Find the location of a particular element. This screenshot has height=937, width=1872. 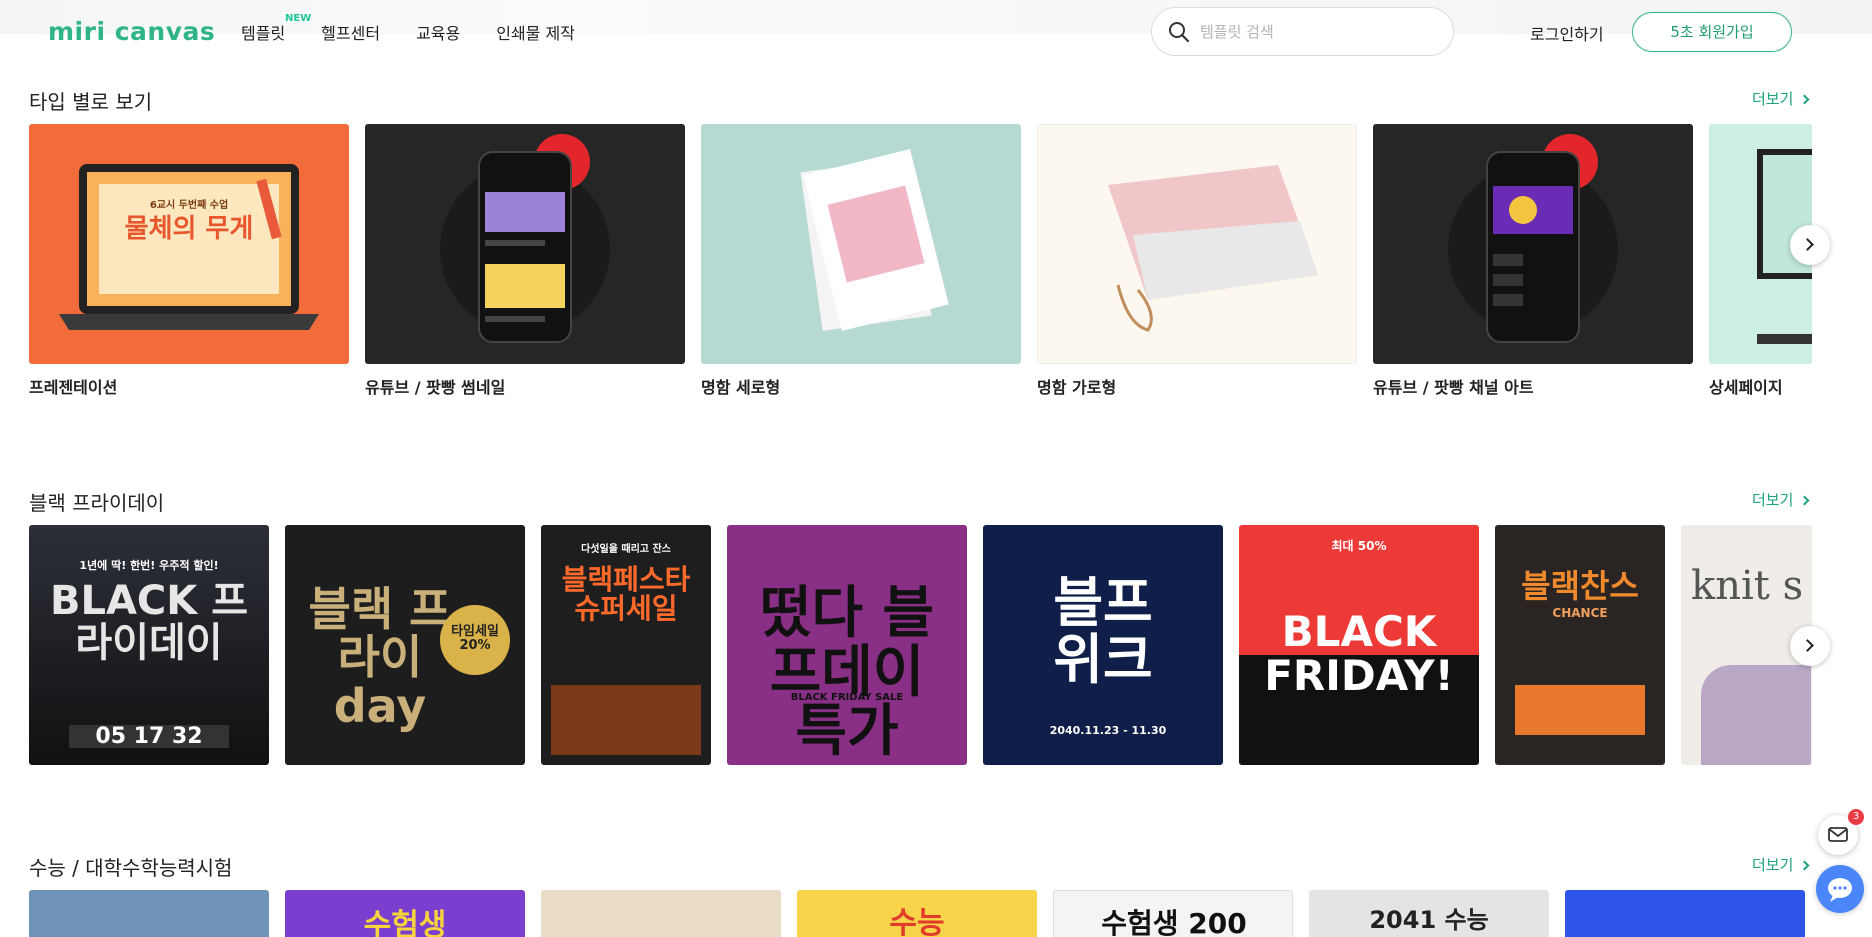

nav-templates: 템플릿 NEW is located at coordinates (276, 28).